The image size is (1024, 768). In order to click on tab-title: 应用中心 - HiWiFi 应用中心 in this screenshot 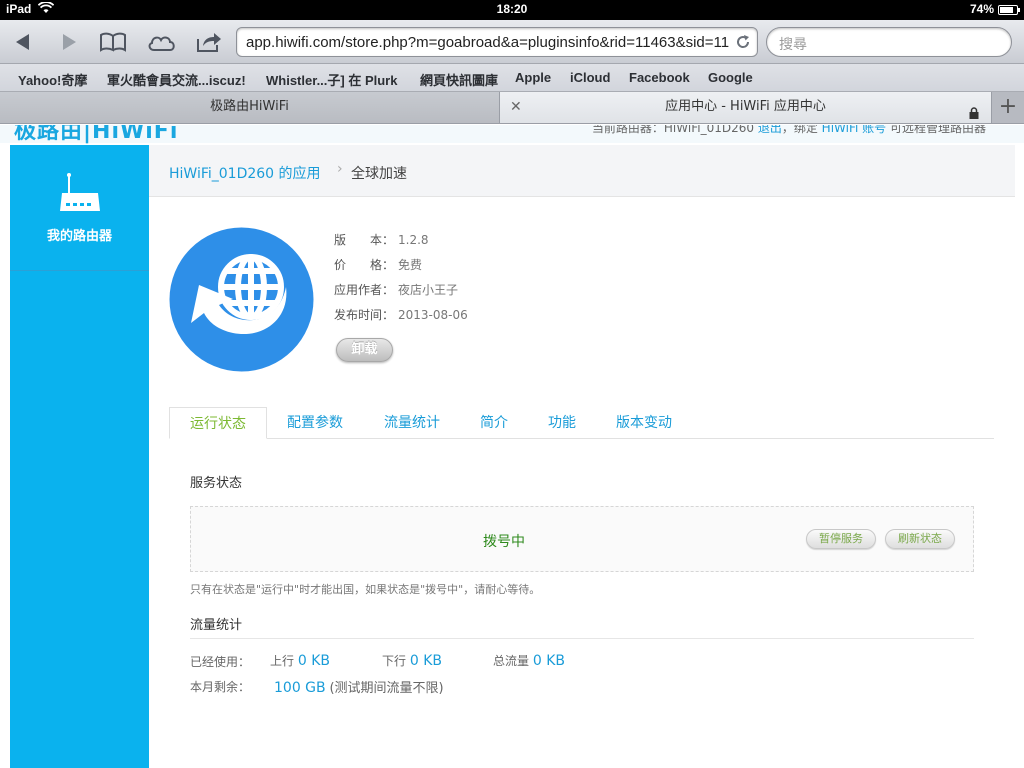, I will do `click(745, 106)`.